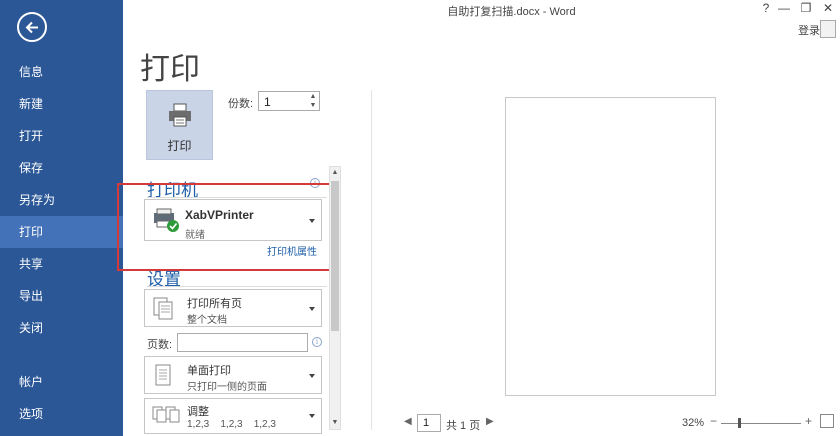  I want to click on page-title: 打印, so click(170, 69).